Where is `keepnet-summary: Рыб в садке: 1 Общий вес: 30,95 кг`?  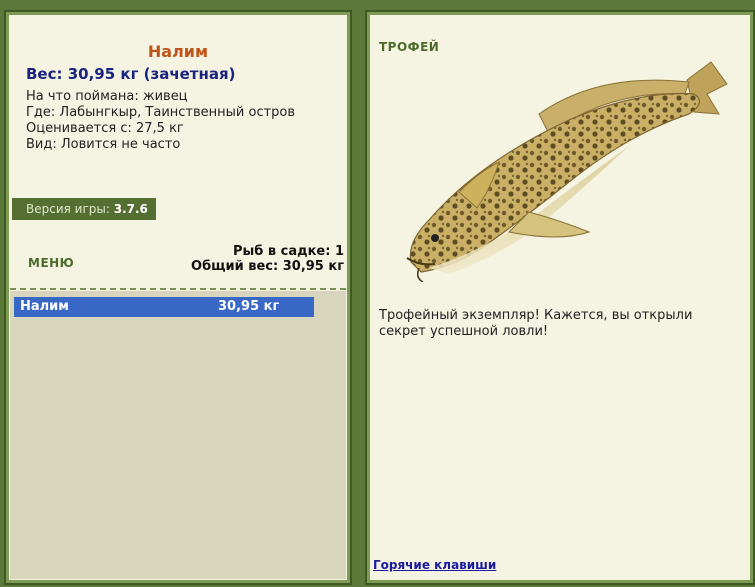 keepnet-summary: Рыб в садке: 1 Общий вес: 30,95 кг is located at coordinates (267, 259).